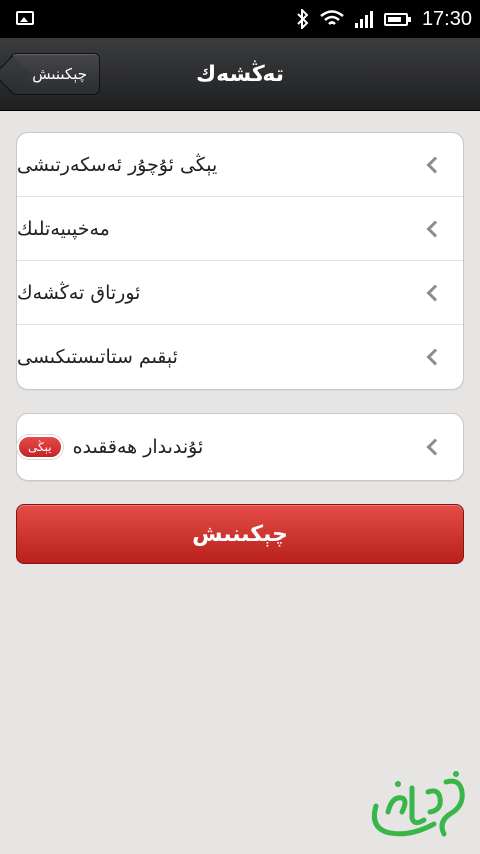 The image size is (480, 854). What do you see at coordinates (418, 804) in the screenshot?
I see `app-logo` at bounding box center [418, 804].